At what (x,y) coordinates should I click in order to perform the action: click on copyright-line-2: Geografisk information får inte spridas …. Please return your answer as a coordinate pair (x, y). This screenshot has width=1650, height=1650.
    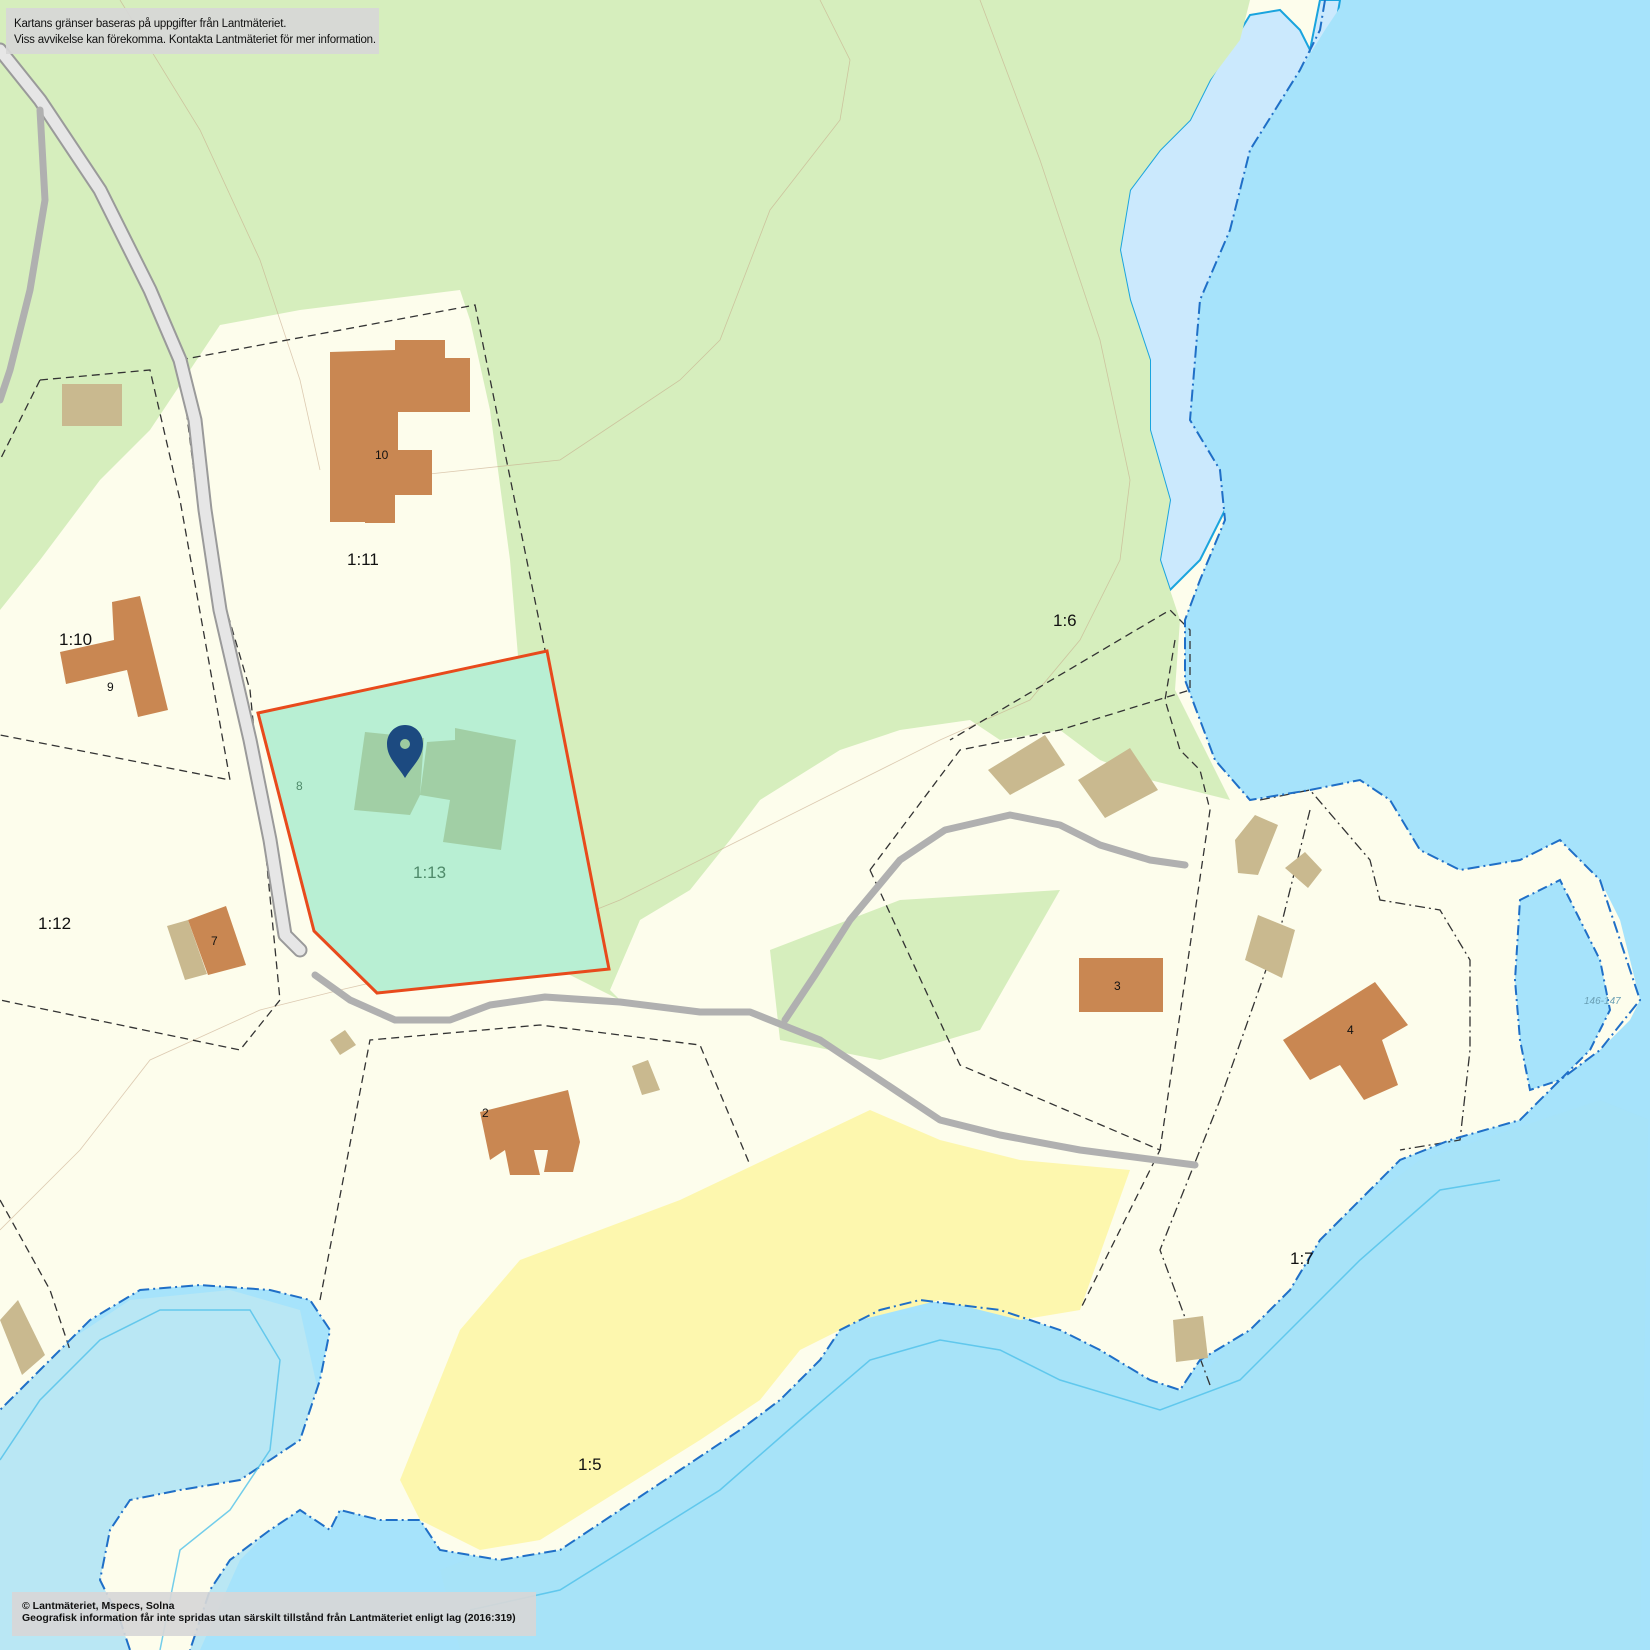
    Looking at the image, I should click on (269, 1618).